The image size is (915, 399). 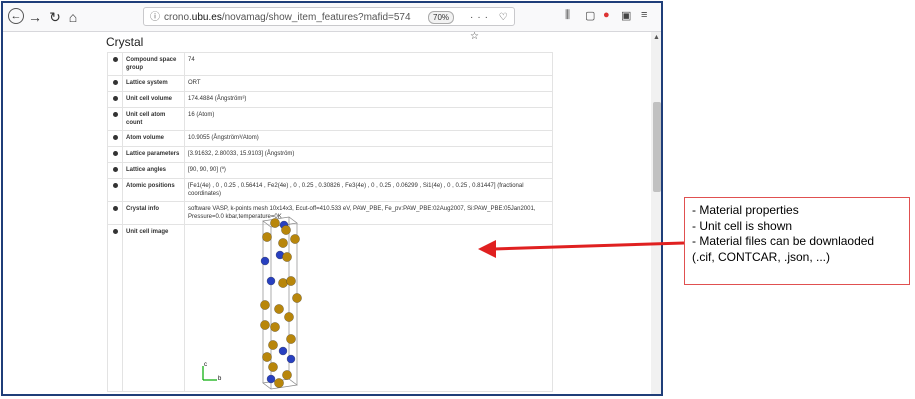 What do you see at coordinates (155, 17) in the screenshot?
I see `info-icon: ⓘ` at bounding box center [155, 17].